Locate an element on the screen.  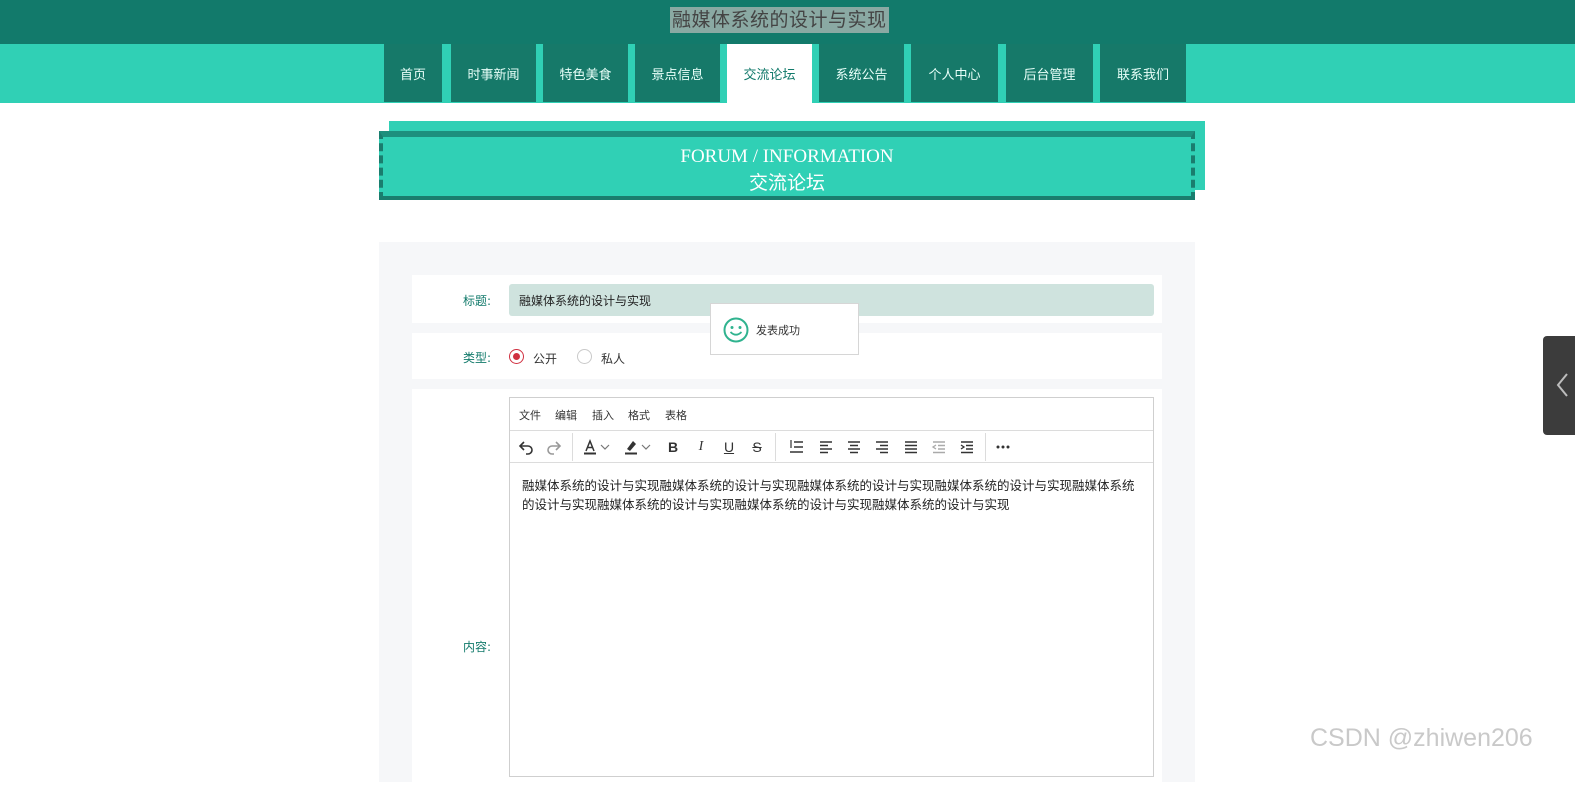
editor-toolbar: B I U S is located at coordinates (831, 447).